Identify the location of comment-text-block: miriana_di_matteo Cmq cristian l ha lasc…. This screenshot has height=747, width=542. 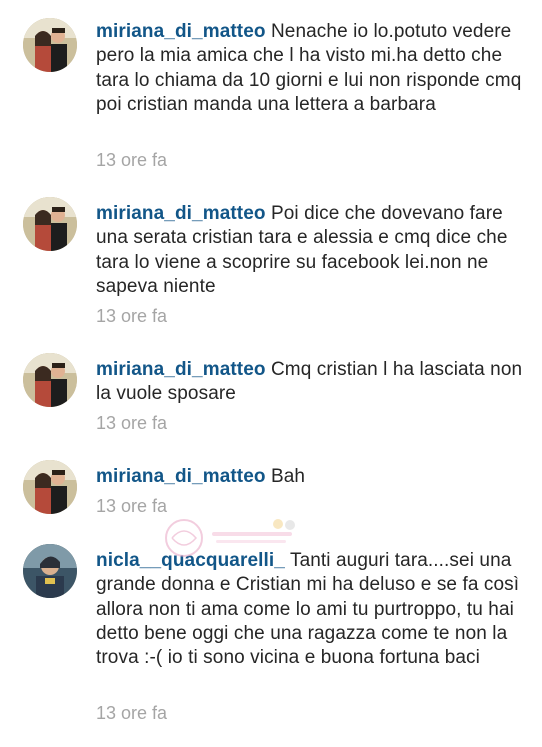
(311, 382).